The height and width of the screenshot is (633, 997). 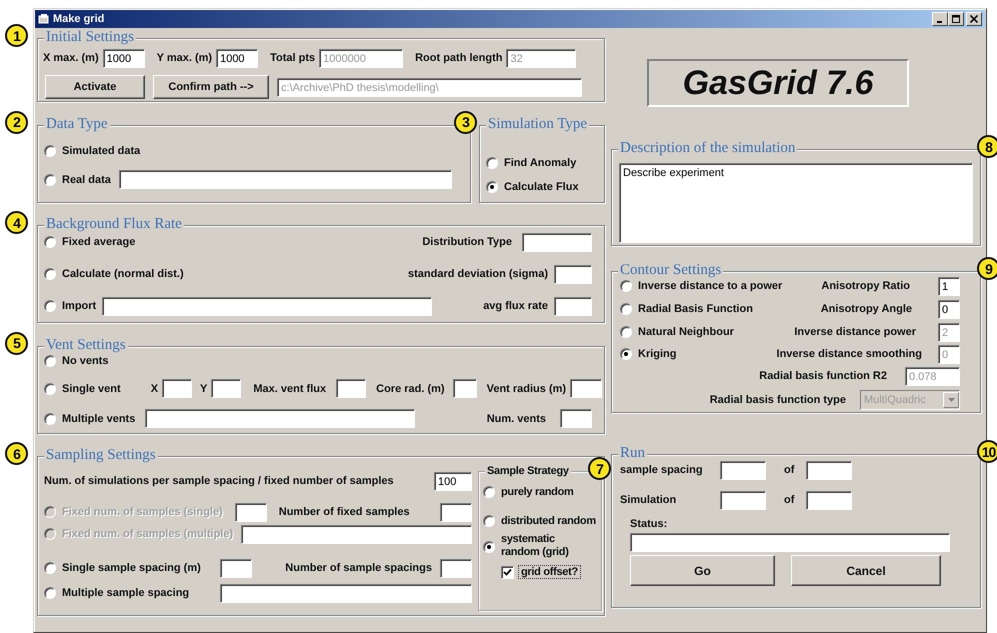 I want to click on radio-option: Multiple sample spacing, so click(x=130, y=593).